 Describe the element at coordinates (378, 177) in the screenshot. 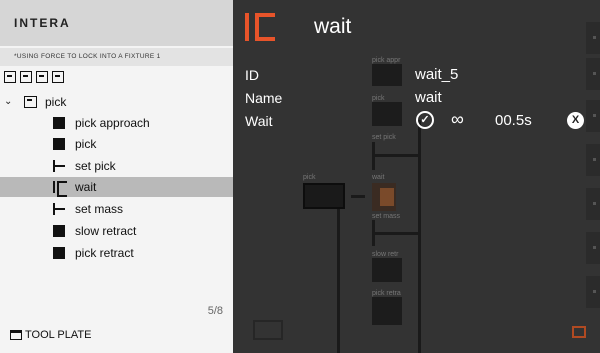

I see `graph-node-label: wait` at that location.